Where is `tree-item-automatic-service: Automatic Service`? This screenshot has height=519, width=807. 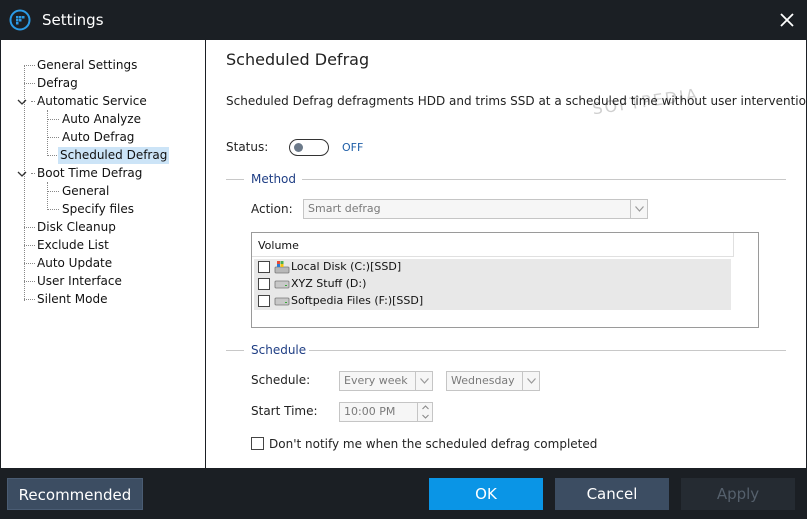
tree-item-automatic-service: Automatic Service is located at coordinates (92, 101).